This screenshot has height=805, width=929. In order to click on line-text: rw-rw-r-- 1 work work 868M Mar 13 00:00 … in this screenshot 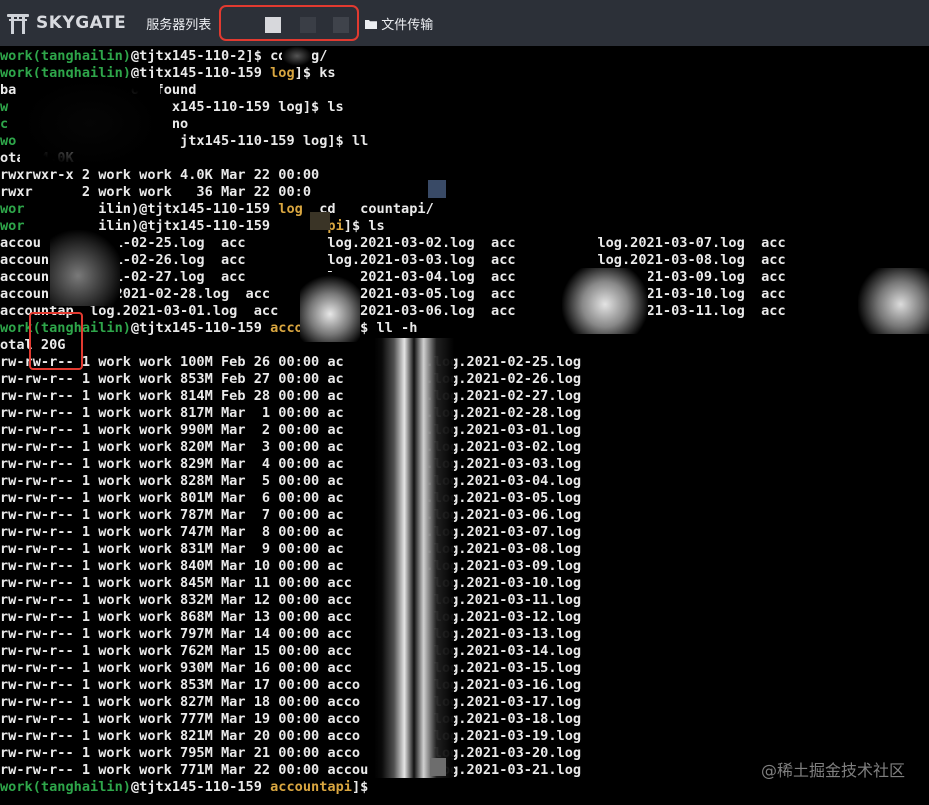, I will do `click(291, 617)`.